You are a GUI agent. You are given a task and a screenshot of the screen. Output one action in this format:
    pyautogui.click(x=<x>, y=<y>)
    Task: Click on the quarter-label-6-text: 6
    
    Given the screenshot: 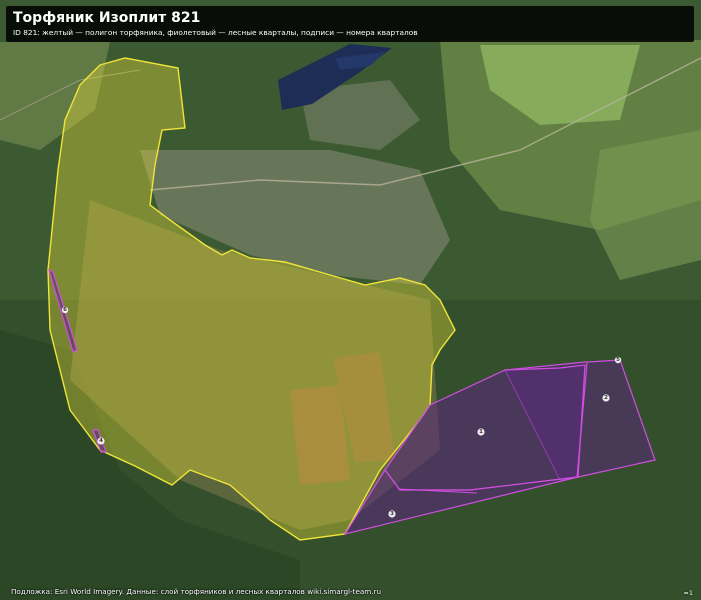 What is the action you would take?
    pyautogui.click(x=65, y=310)
    